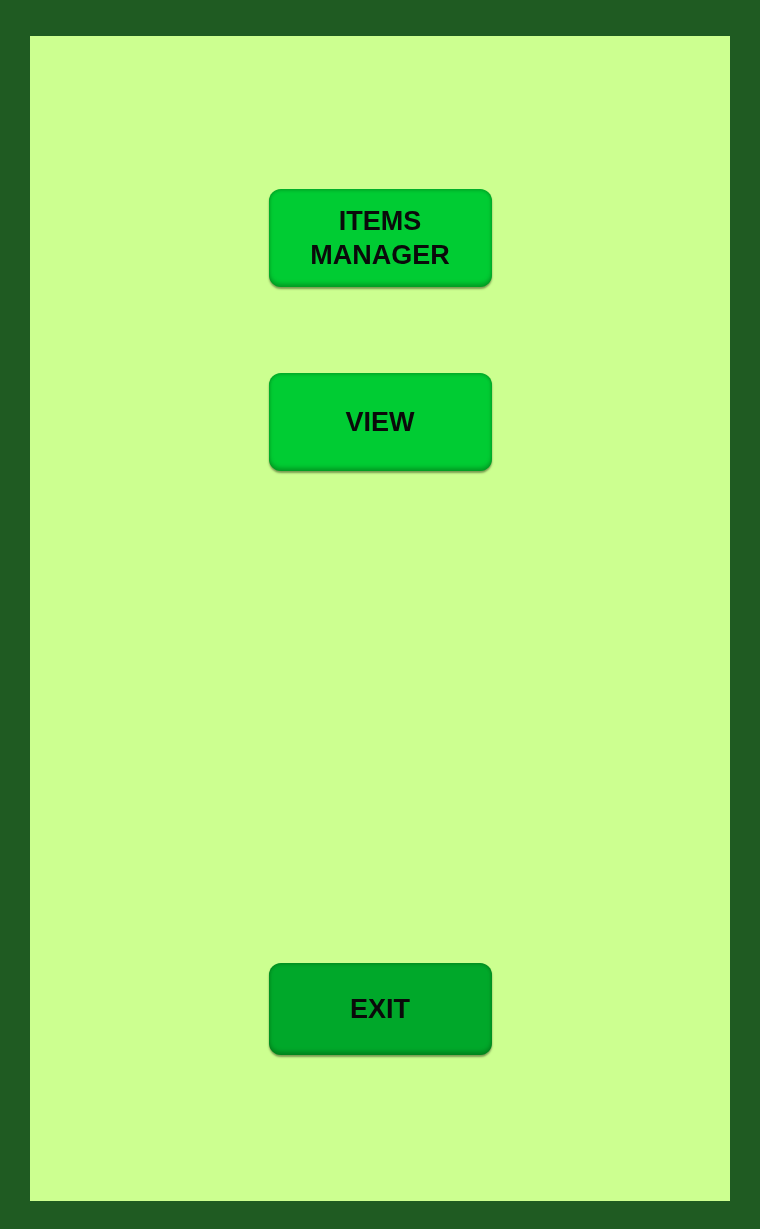 This screenshot has width=760, height=1229. What do you see at coordinates (380, 422) in the screenshot?
I see `nav-button: VIEW` at bounding box center [380, 422].